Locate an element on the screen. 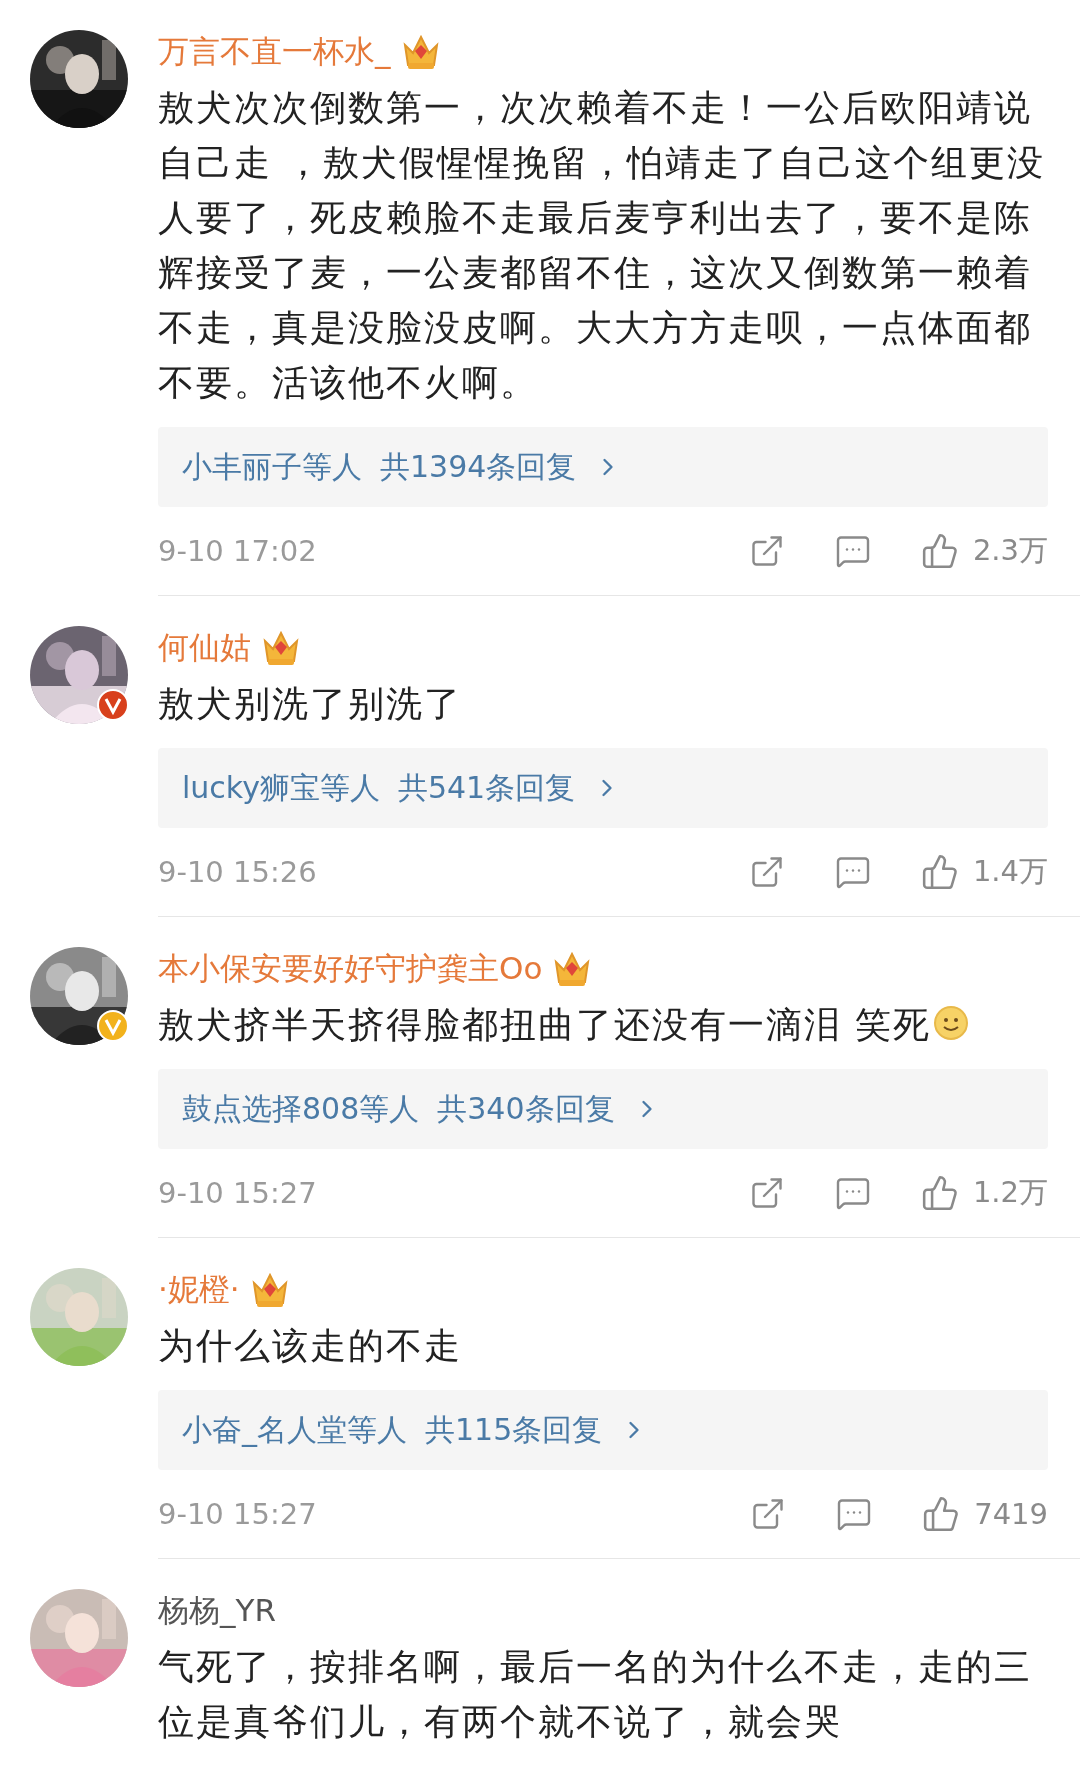  replies-panel: 鼓点选择808等人 共340条回复 is located at coordinates (603, 1109).